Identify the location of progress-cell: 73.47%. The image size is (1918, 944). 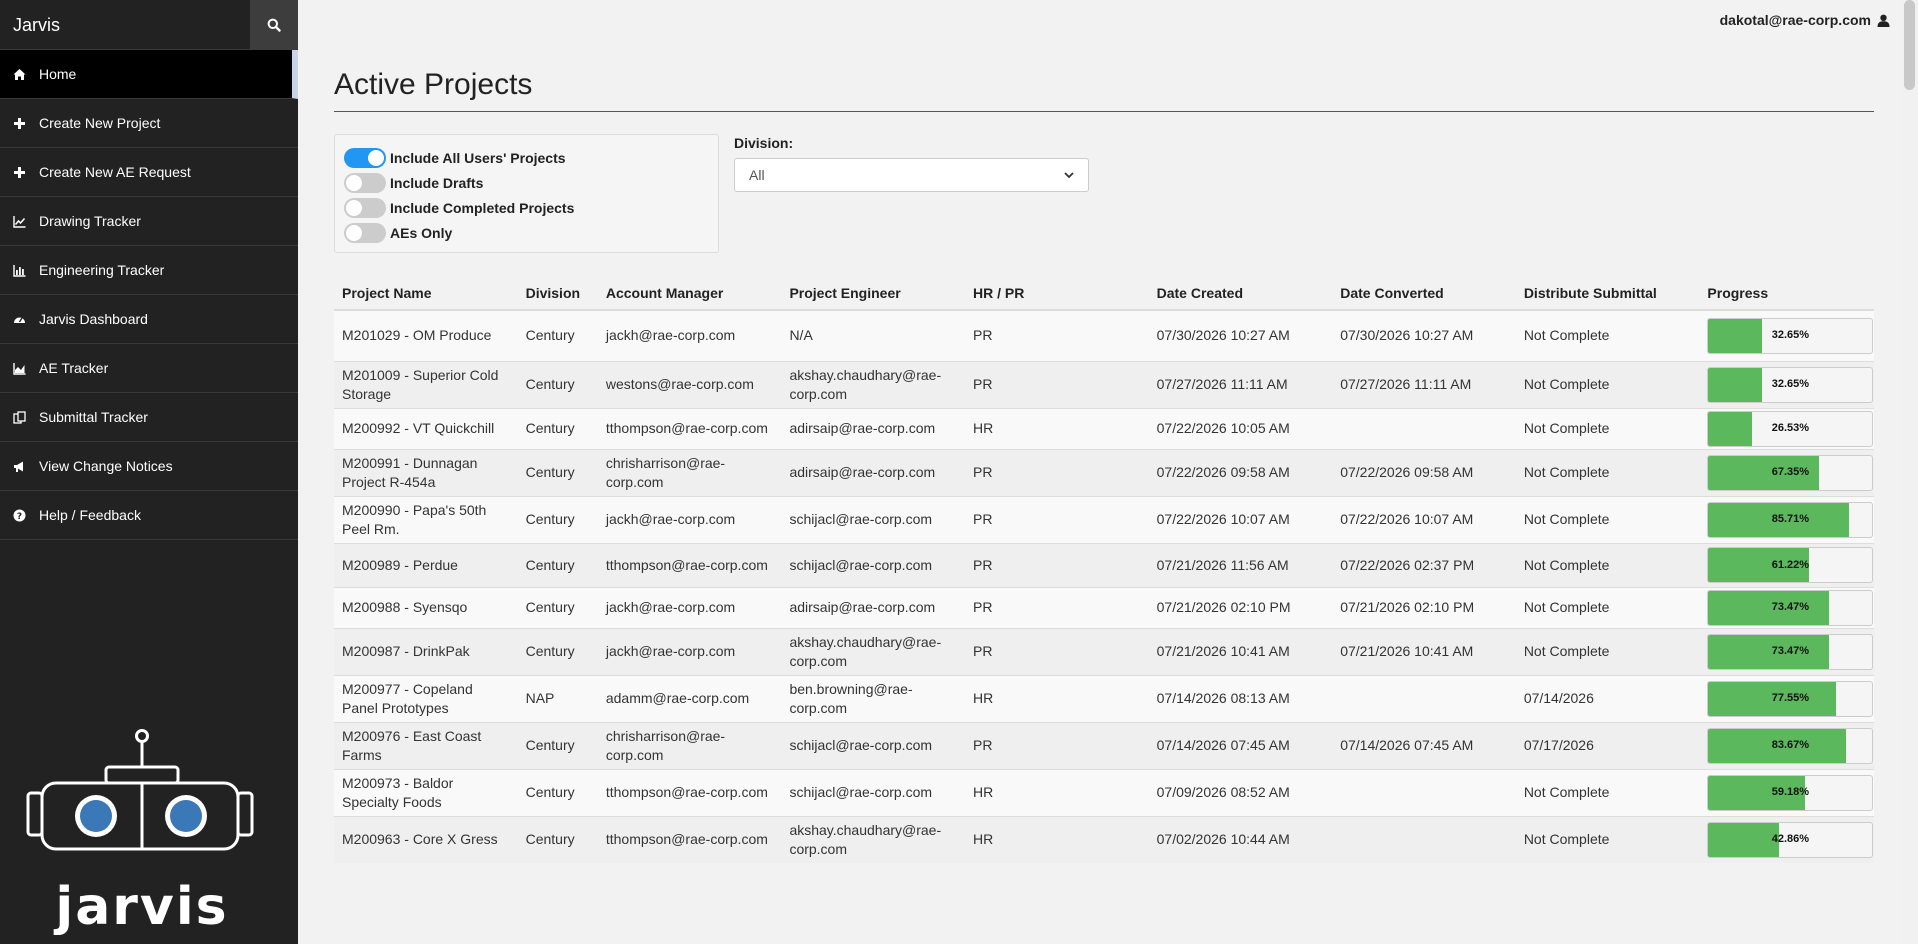
(1786, 607).